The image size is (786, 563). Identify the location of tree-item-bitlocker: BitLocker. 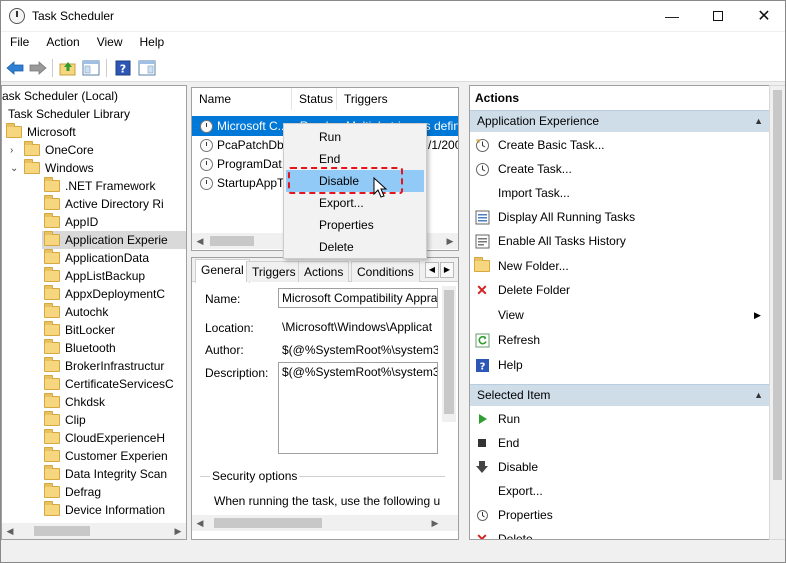
(79, 330).